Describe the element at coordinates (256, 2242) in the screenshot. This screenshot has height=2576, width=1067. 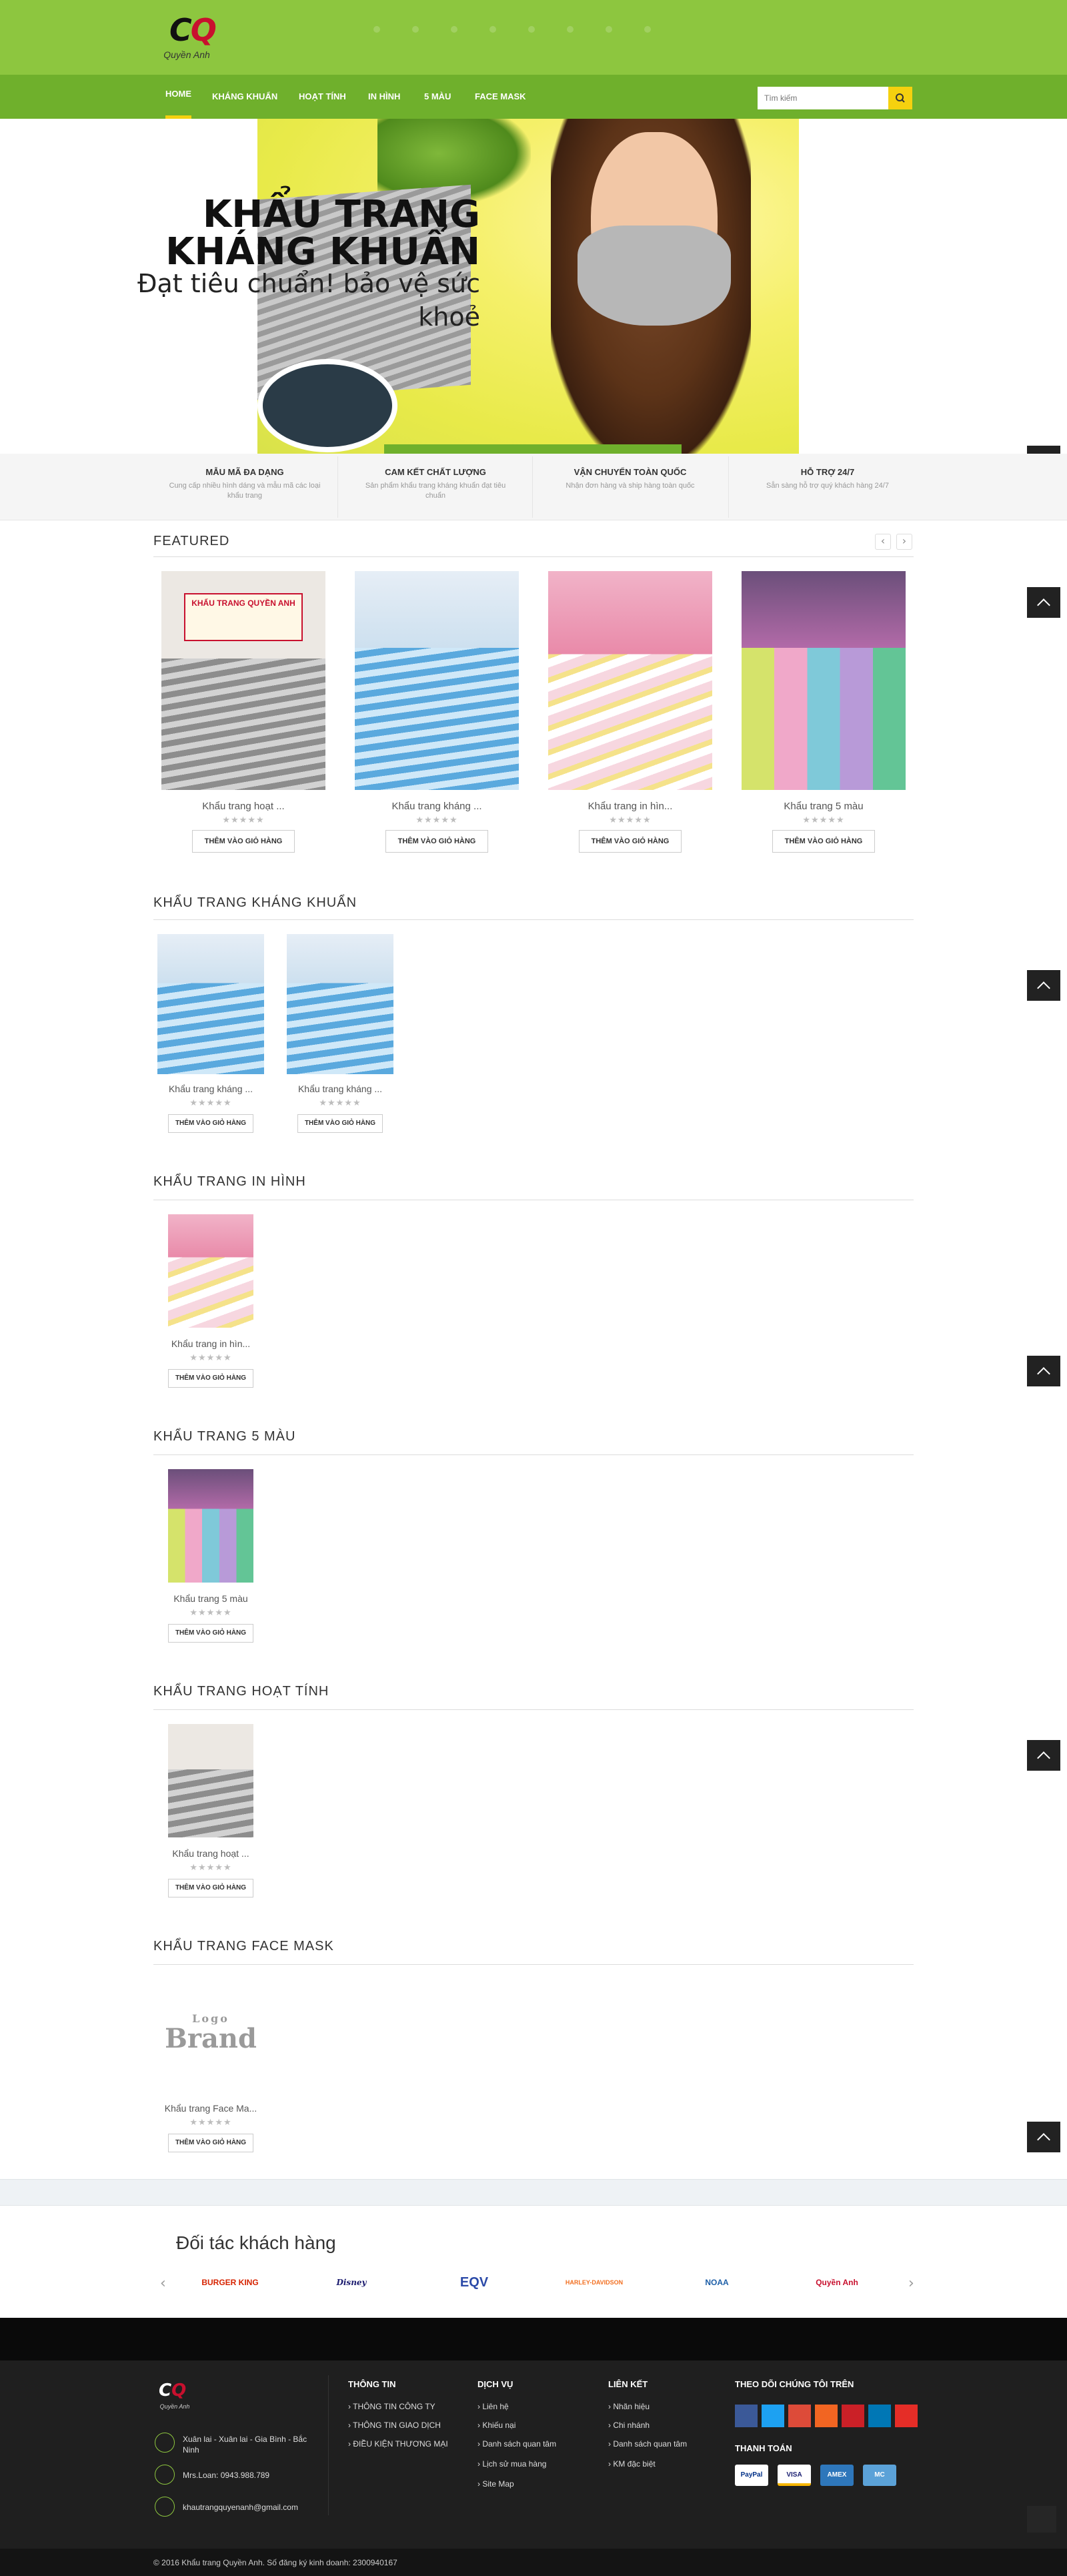
I see `partners-title: Đối tác khách hàng` at that location.